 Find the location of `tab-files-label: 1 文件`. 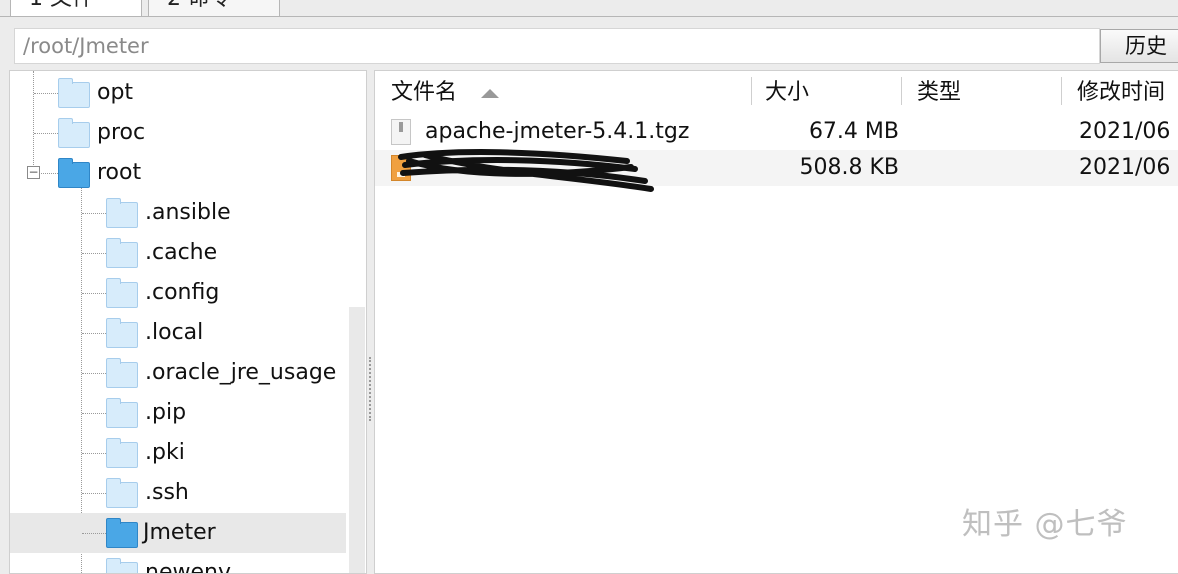

tab-files-label: 1 文件 is located at coordinates (61, 5).